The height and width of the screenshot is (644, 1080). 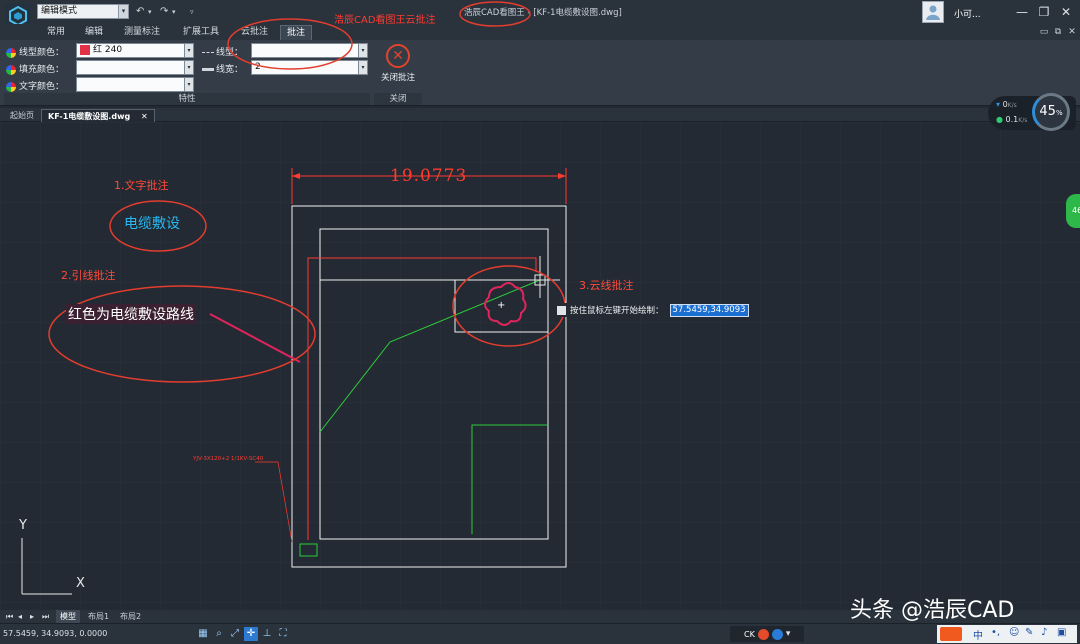 What do you see at coordinates (131, 314) in the screenshot?
I see `annotation2-text: 红色为电缆敷设路线` at bounding box center [131, 314].